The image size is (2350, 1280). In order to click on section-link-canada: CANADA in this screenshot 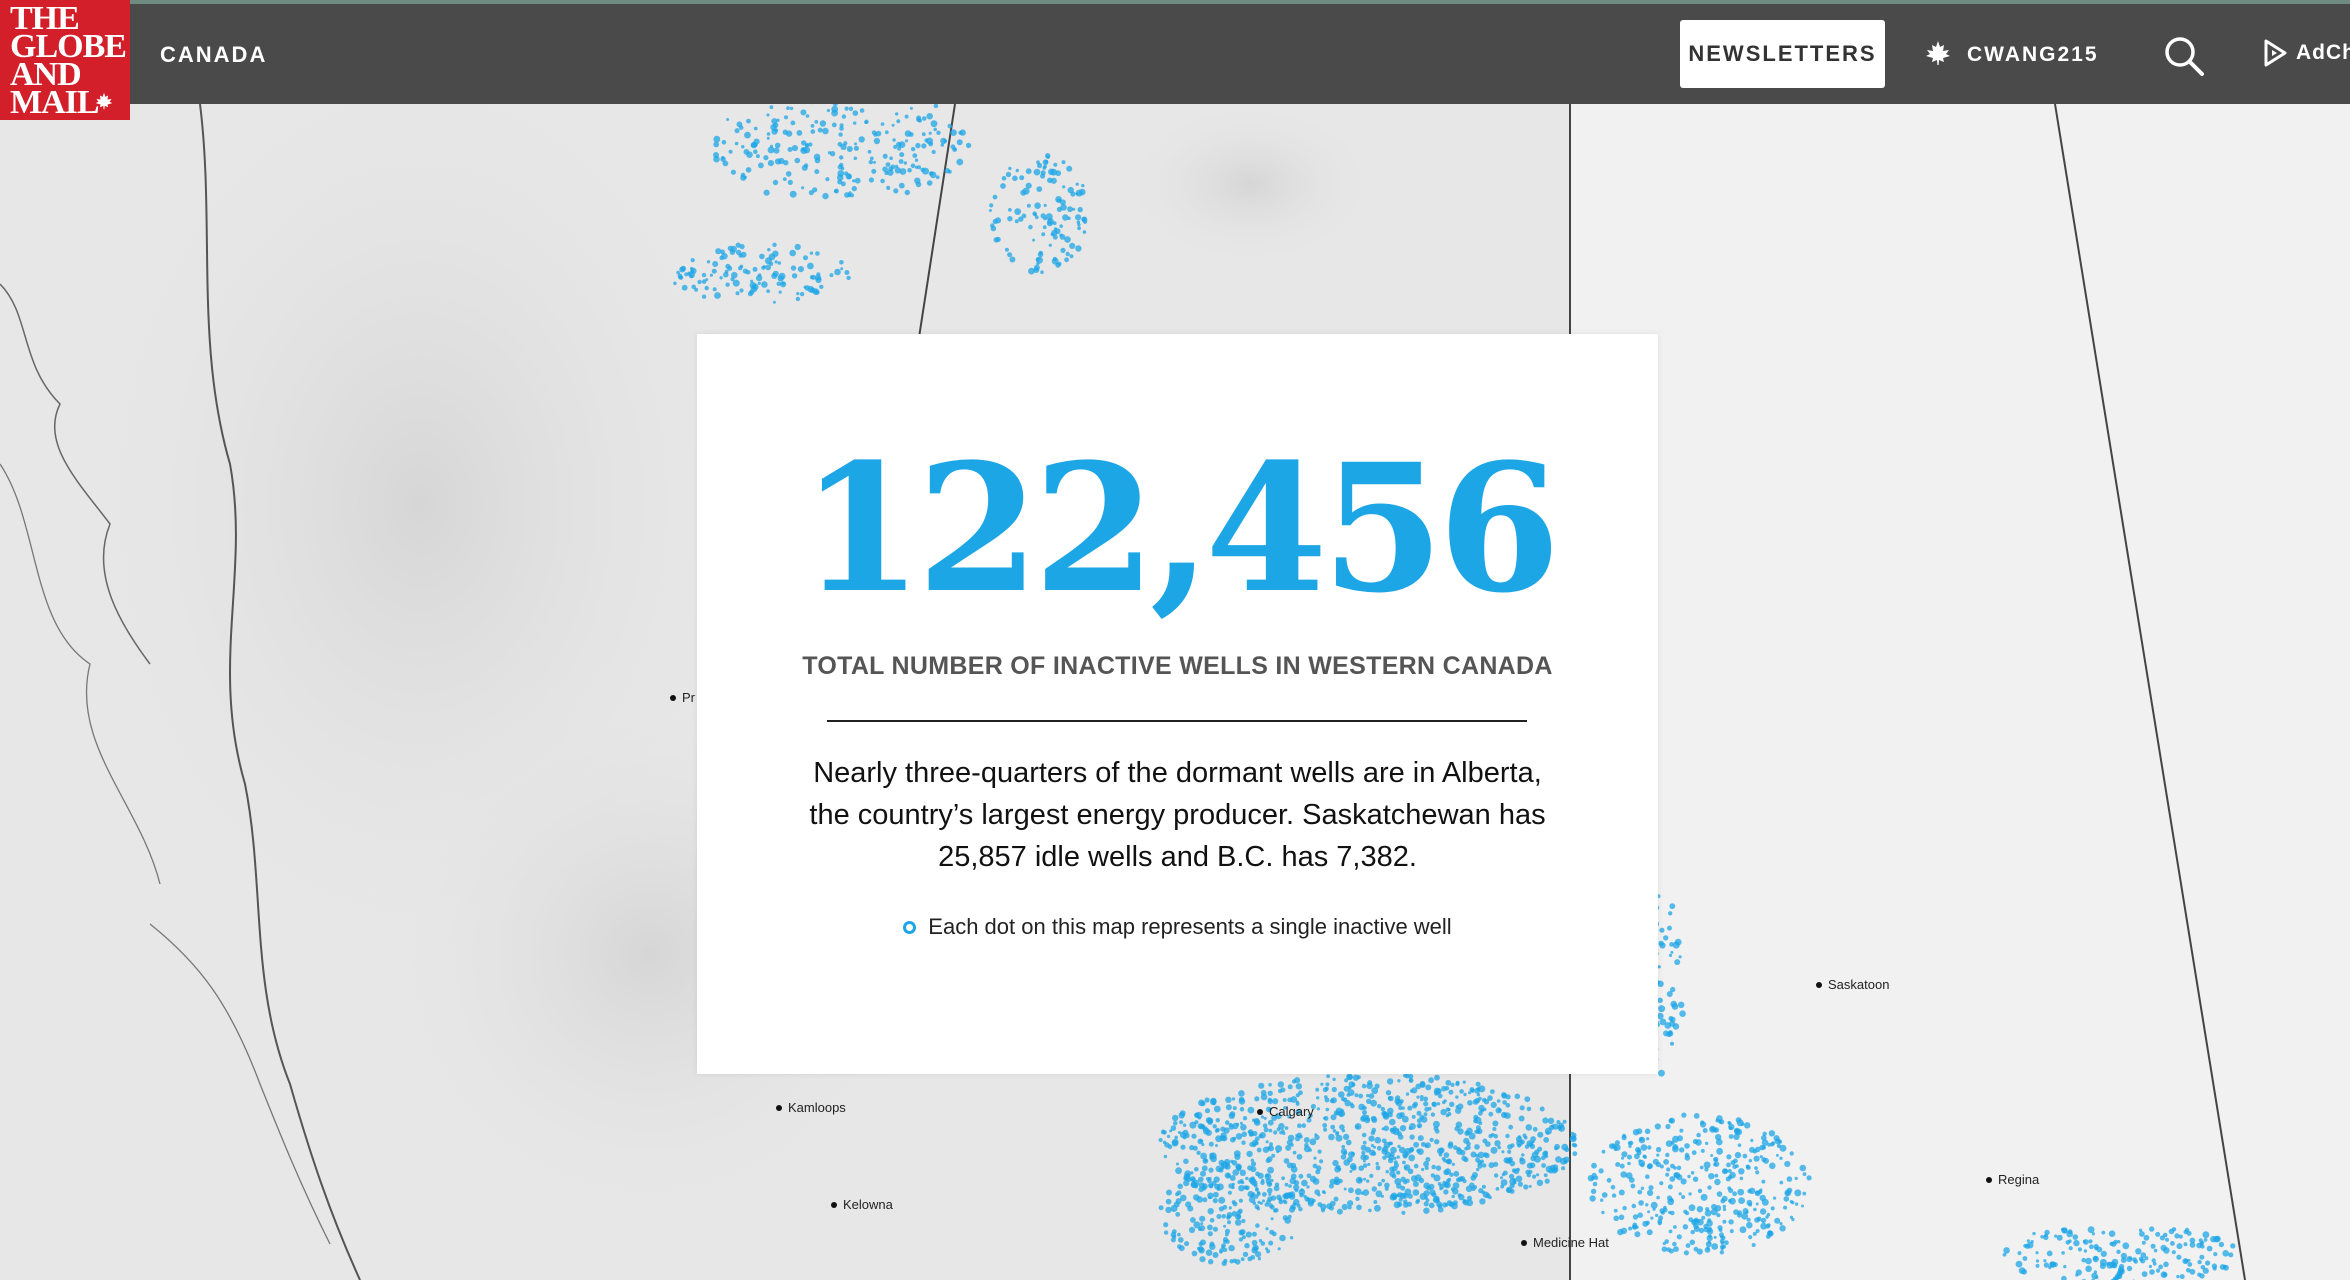, I will do `click(213, 55)`.